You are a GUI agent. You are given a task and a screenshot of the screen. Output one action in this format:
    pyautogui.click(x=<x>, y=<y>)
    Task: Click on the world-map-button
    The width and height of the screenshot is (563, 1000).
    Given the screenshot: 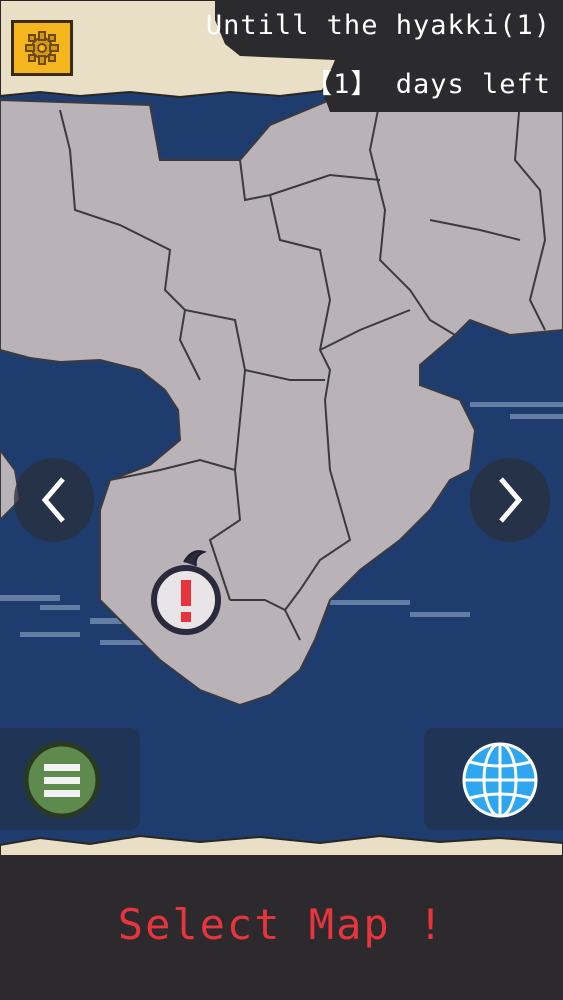 What is the action you would take?
    pyautogui.click(x=500, y=780)
    